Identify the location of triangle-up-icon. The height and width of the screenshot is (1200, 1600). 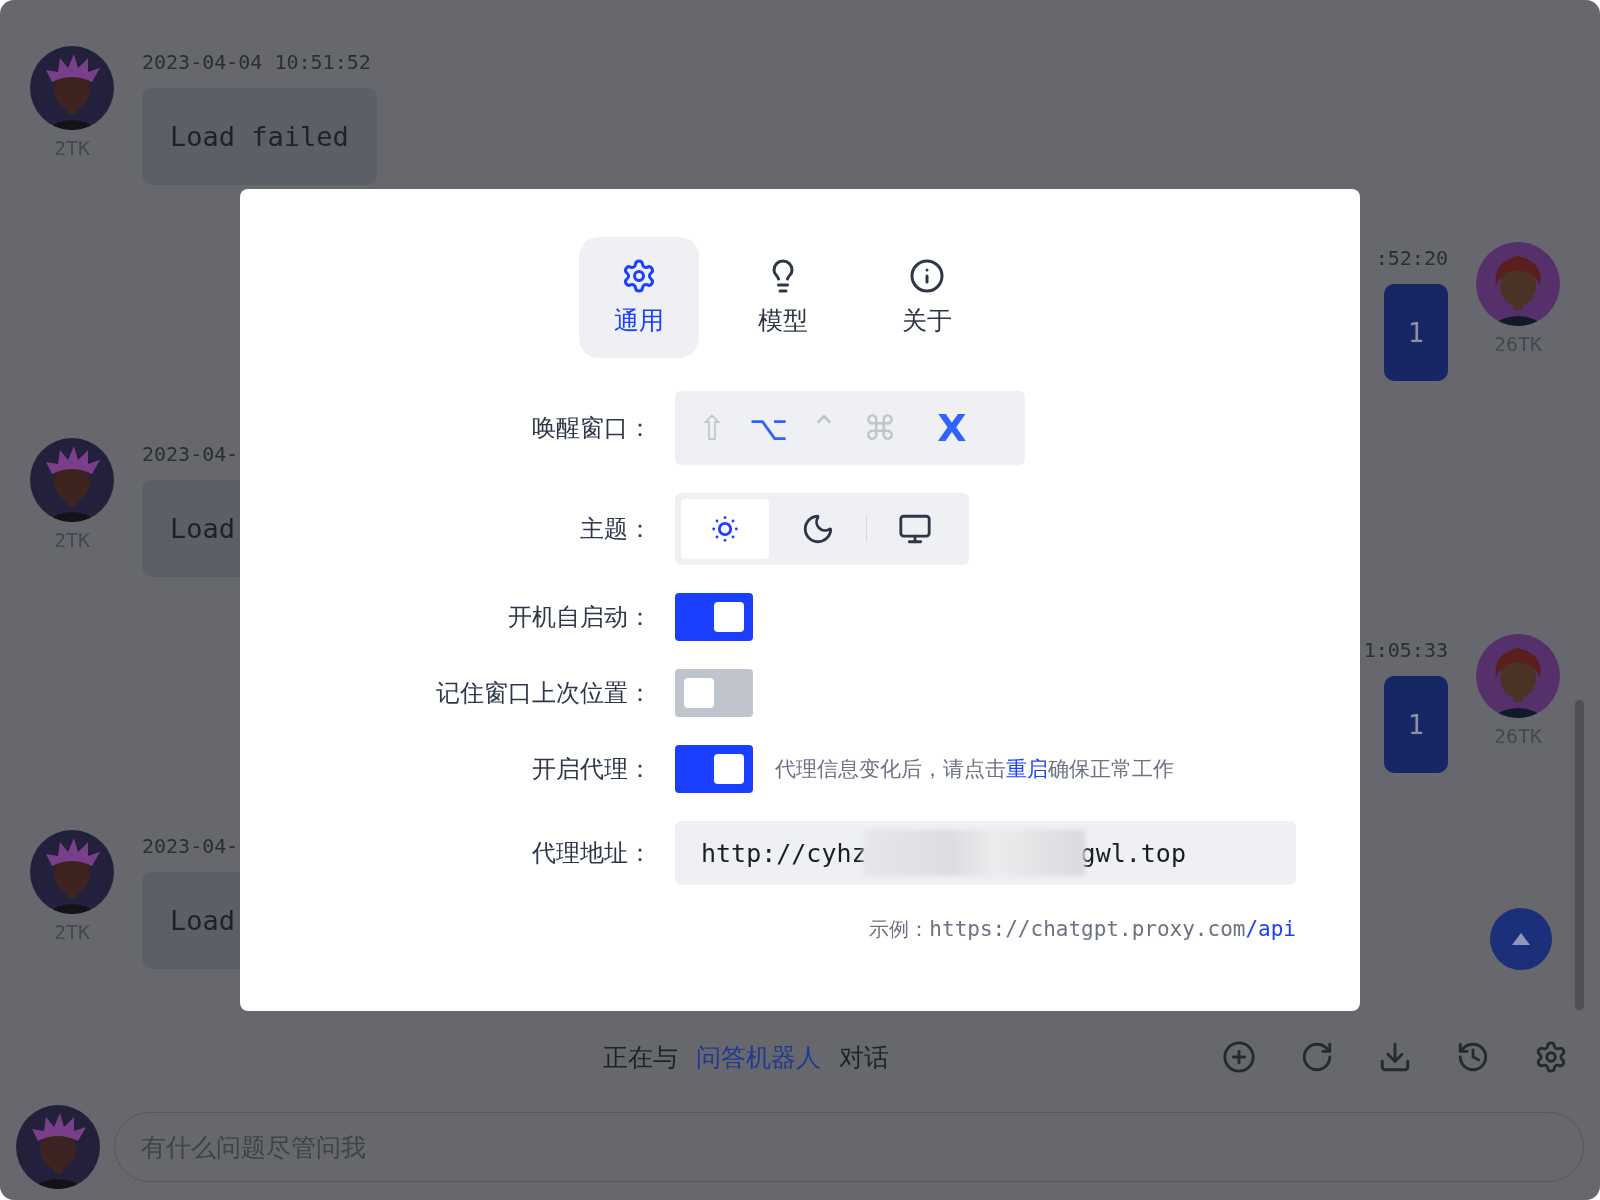
(1521, 939).